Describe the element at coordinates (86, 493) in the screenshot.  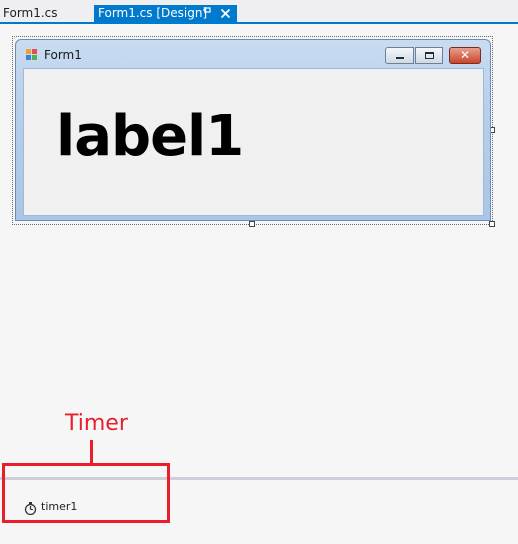
I see `annotation-highlight-box` at that location.